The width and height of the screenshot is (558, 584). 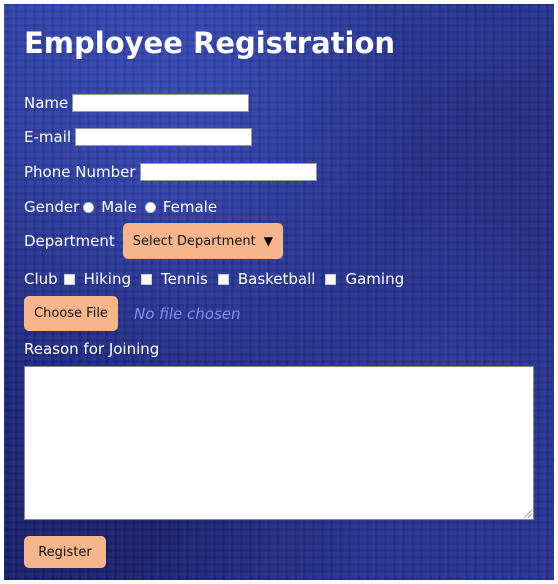 What do you see at coordinates (48, 137) in the screenshot?
I see `email-label: E-mail` at bounding box center [48, 137].